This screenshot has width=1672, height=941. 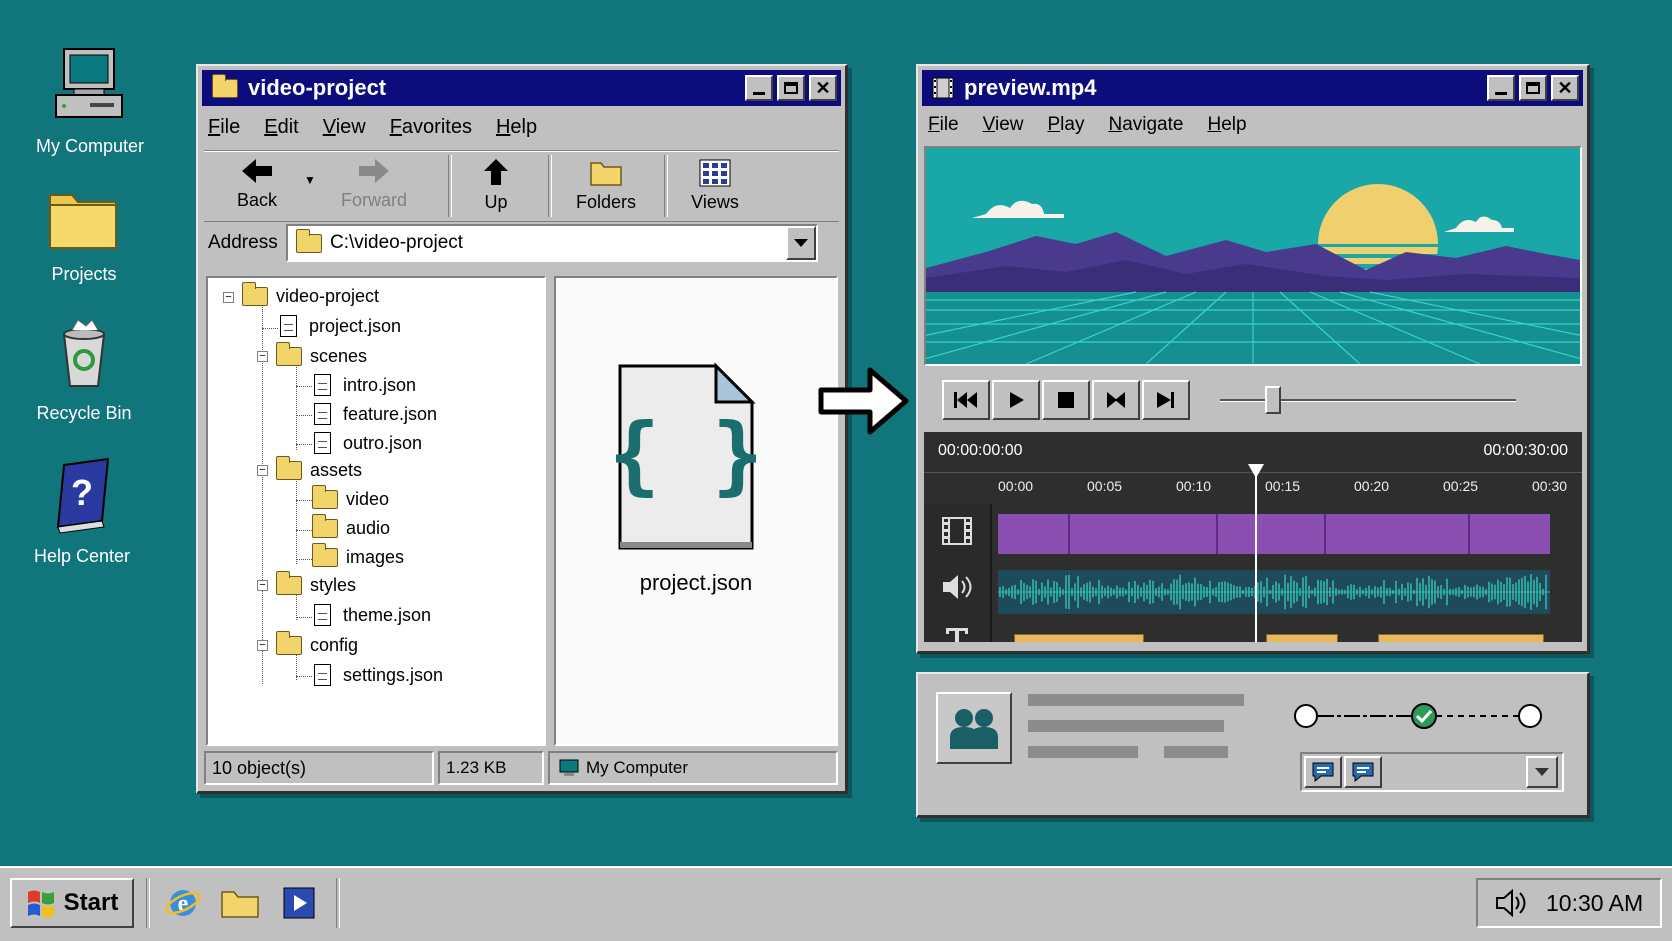 I want to click on volume-icon, so click(x=1511, y=903).